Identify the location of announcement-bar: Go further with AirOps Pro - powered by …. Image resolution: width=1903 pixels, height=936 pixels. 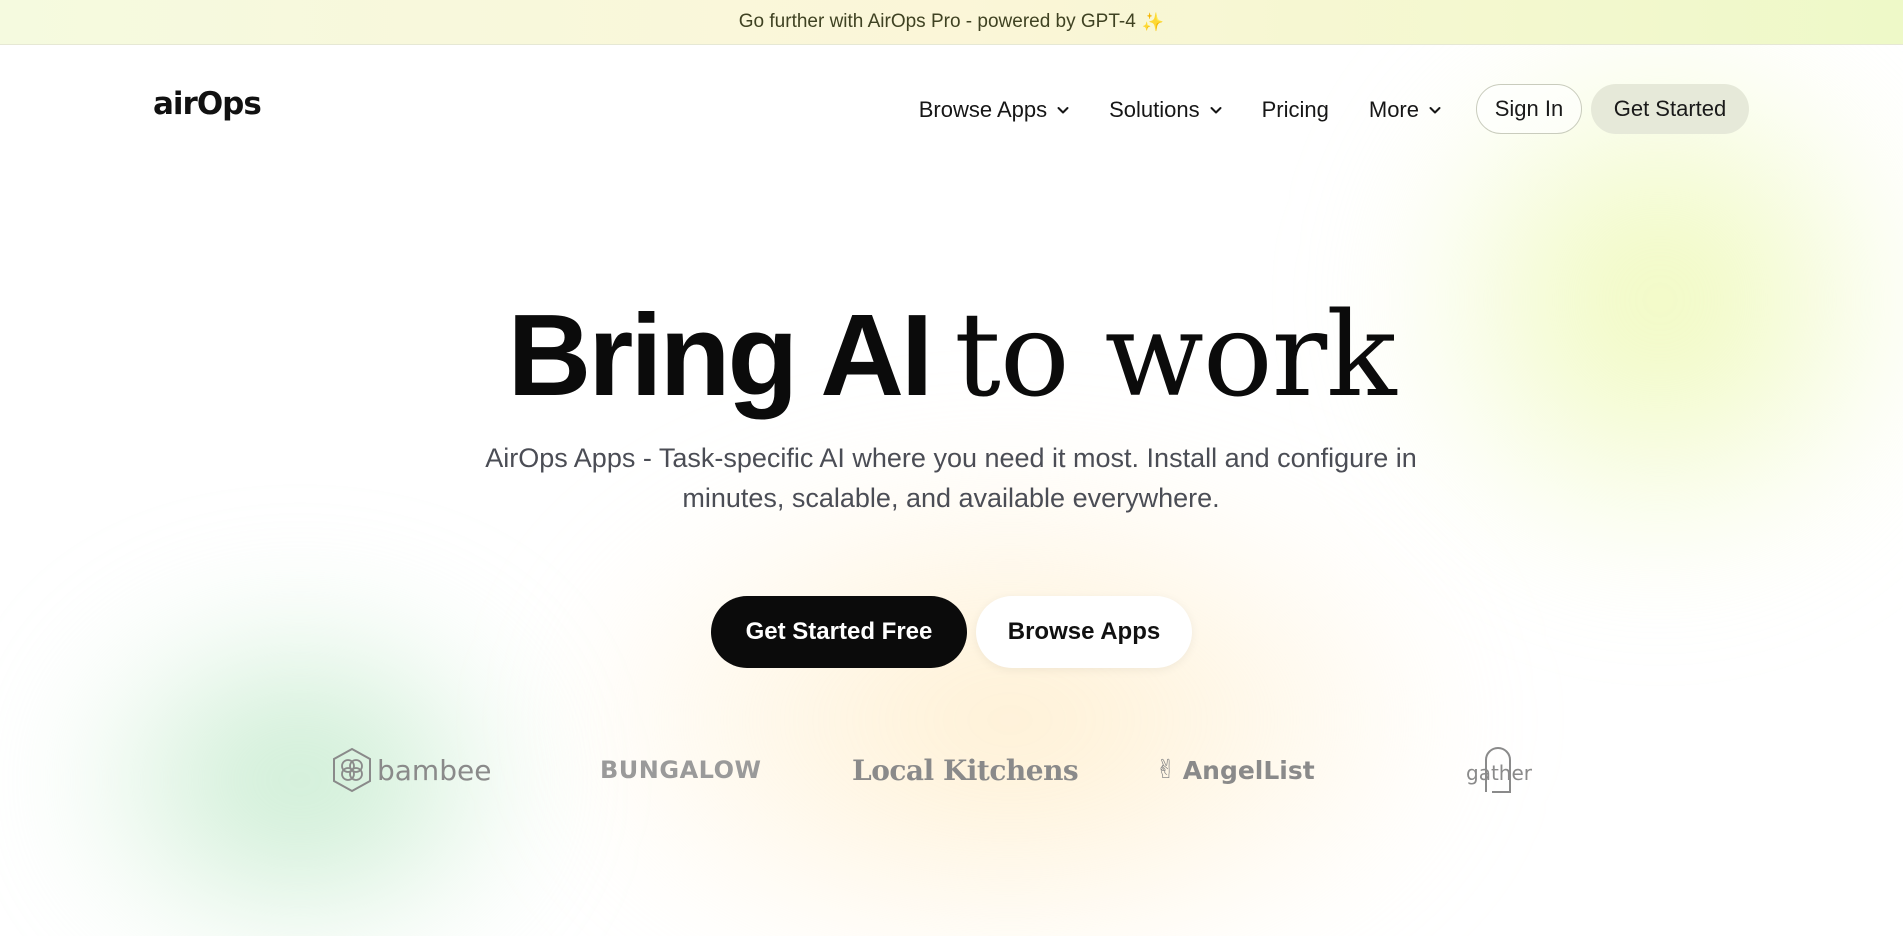
(951, 22).